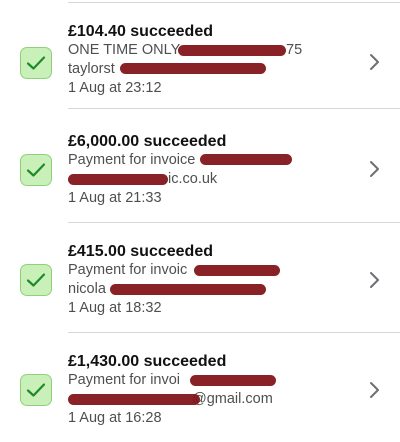 The width and height of the screenshot is (400, 442). What do you see at coordinates (294, 50) in the screenshot?
I see `payment-description-tail: 75` at bounding box center [294, 50].